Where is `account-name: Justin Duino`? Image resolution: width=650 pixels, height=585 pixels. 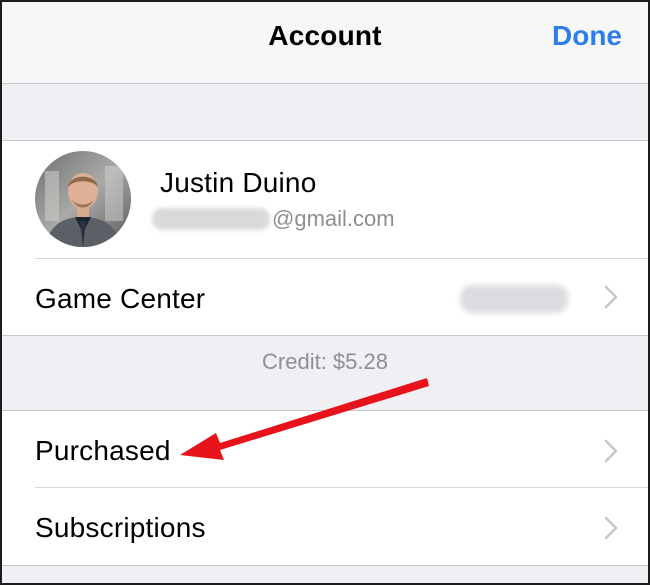
account-name: Justin Duino is located at coordinates (238, 182).